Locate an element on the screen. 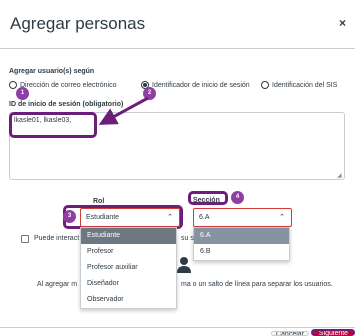 This screenshot has width=355, height=336. section-option-6b: 6.B is located at coordinates (241, 252).